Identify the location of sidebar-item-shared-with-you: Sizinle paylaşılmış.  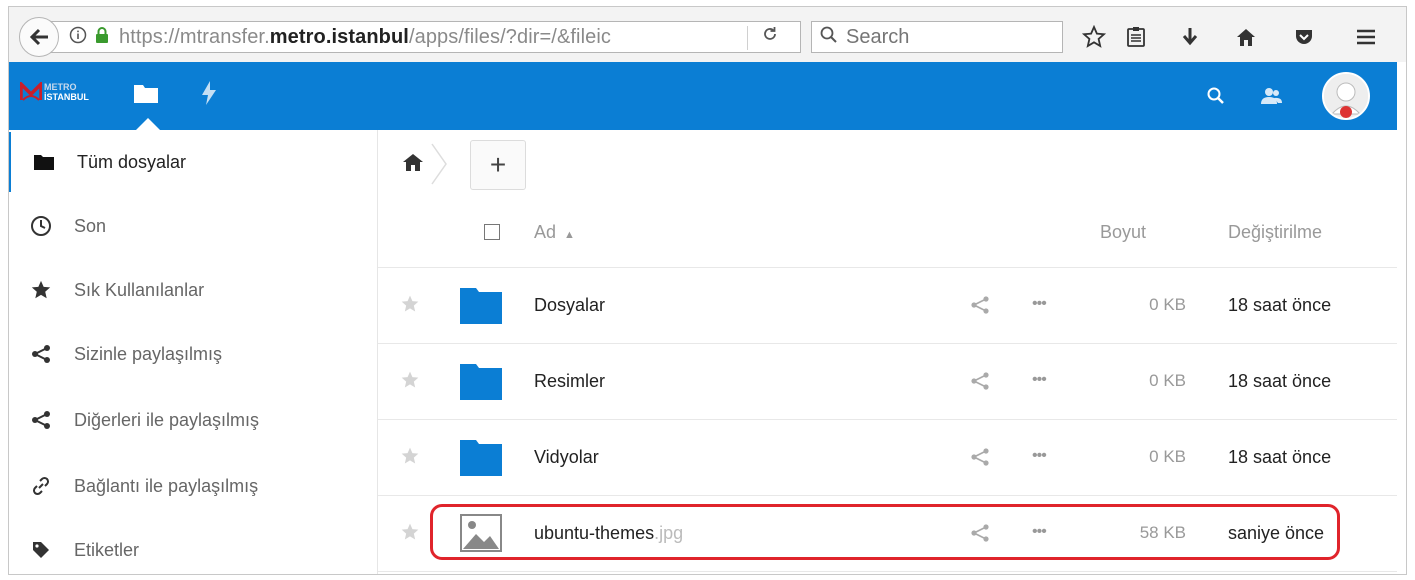
(193, 354).